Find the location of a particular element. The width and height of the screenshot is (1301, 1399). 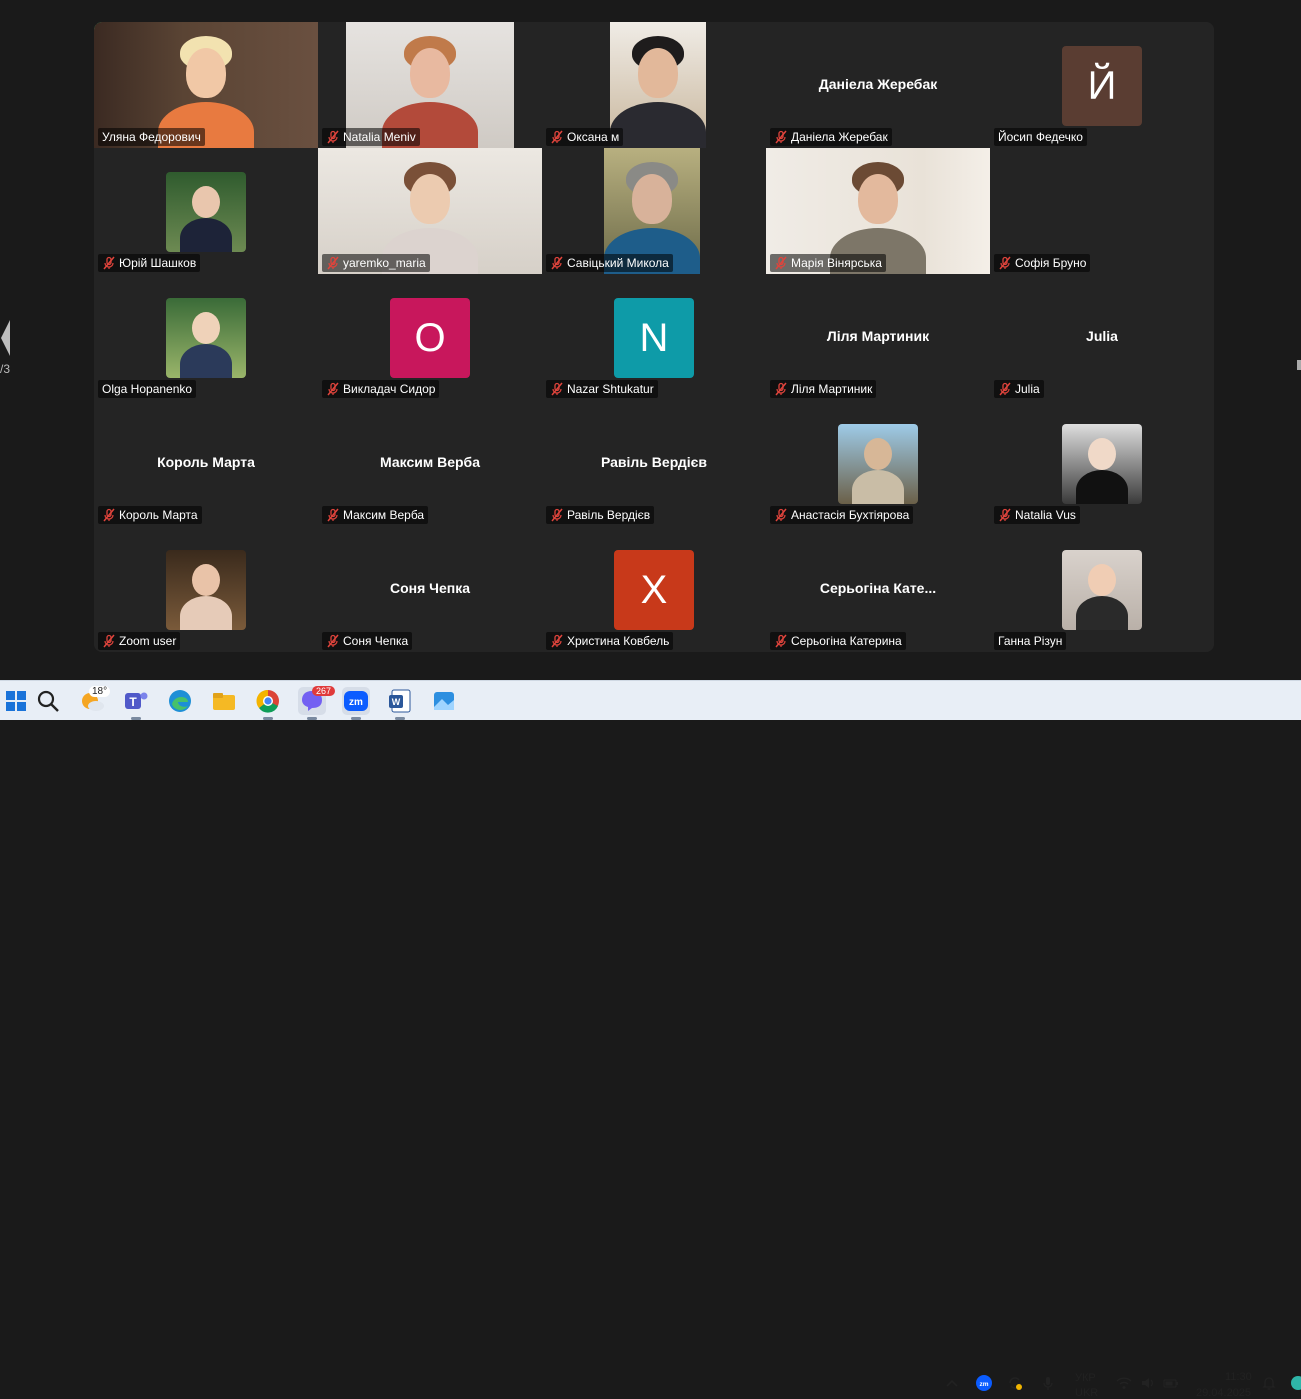

participant-name: Йосип Федечко is located at coordinates (1040, 137).